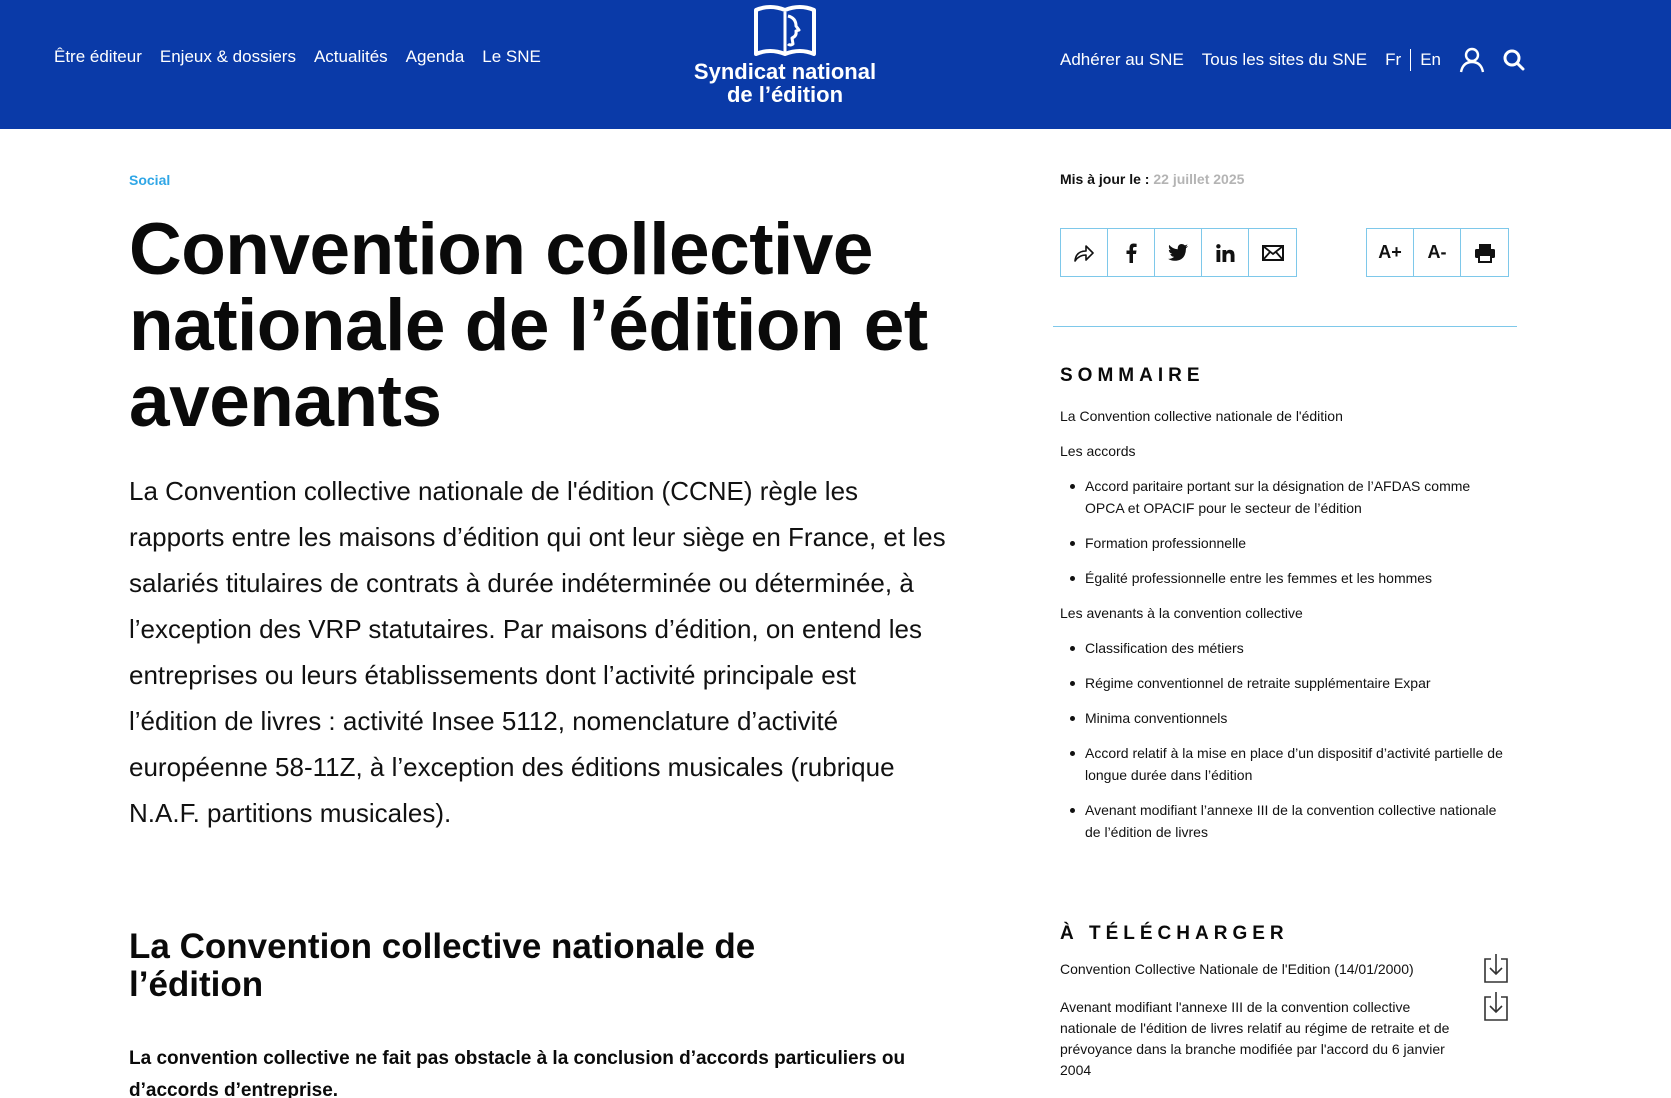 This screenshot has width=1671, height=1098. I want to click on share-icon, so click(1084, 252).